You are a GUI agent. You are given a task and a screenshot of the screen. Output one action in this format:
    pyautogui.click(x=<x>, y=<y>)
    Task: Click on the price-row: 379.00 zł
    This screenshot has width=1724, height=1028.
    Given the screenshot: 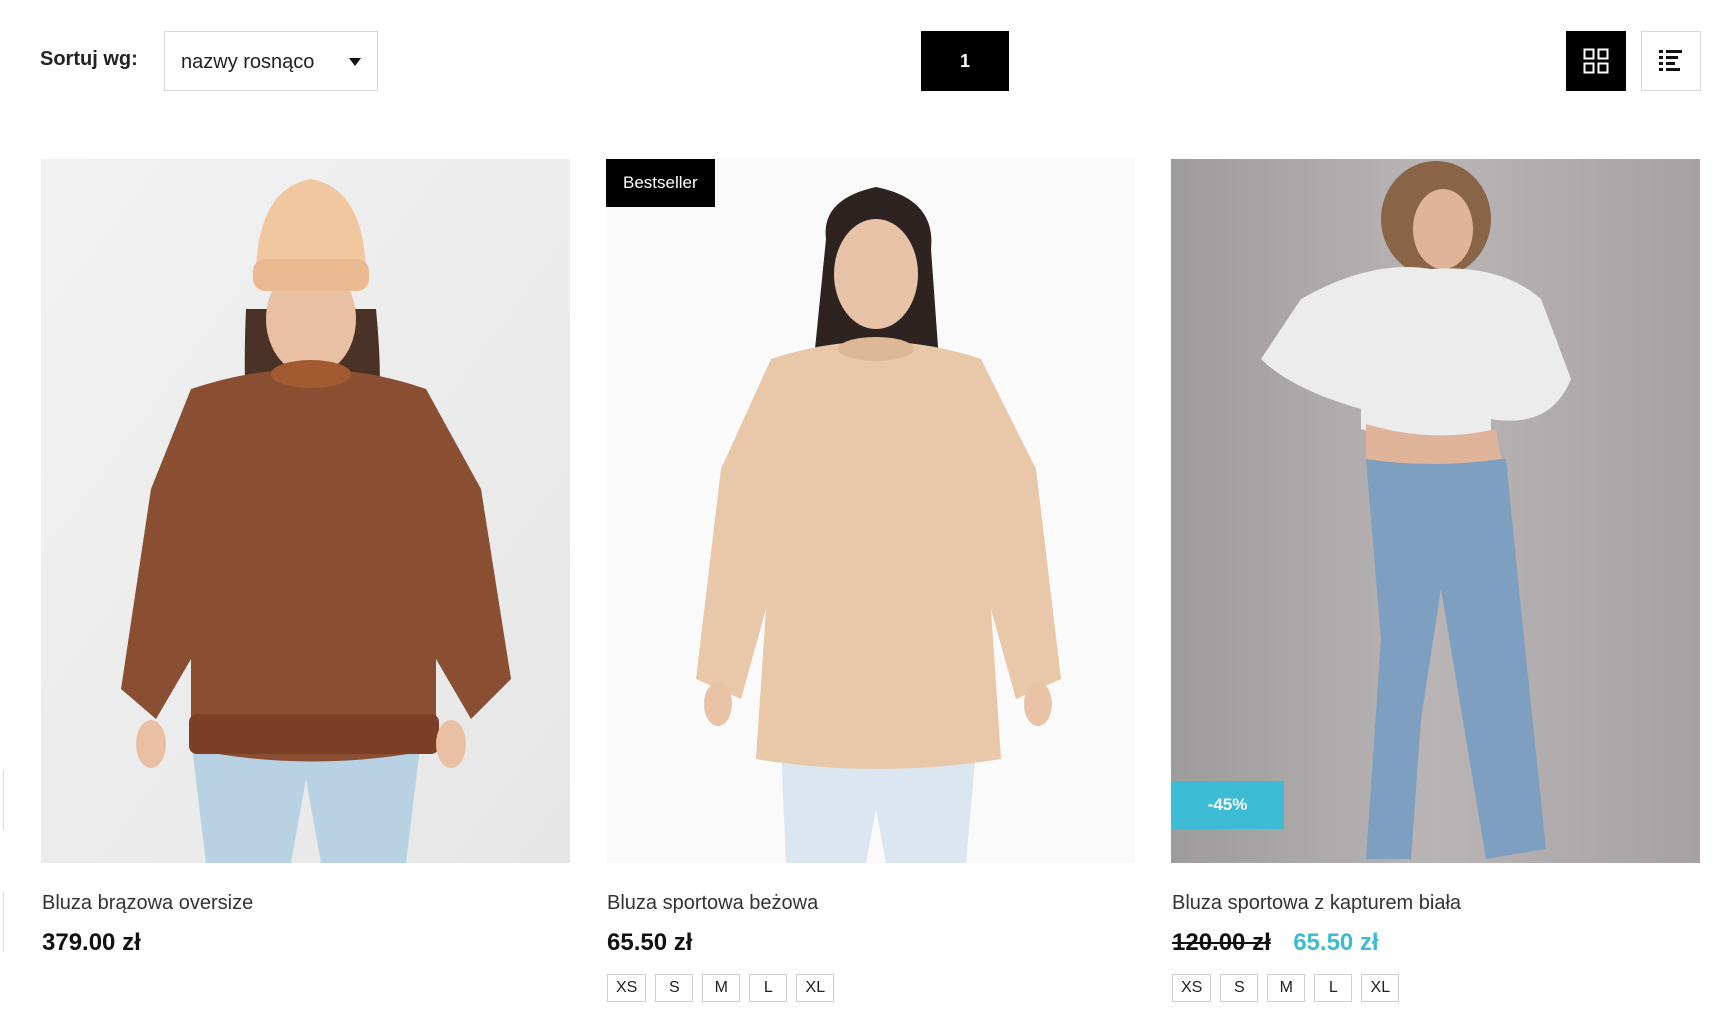 What is the action you would take?
    pyautogui.click(x=91, y=943)
    